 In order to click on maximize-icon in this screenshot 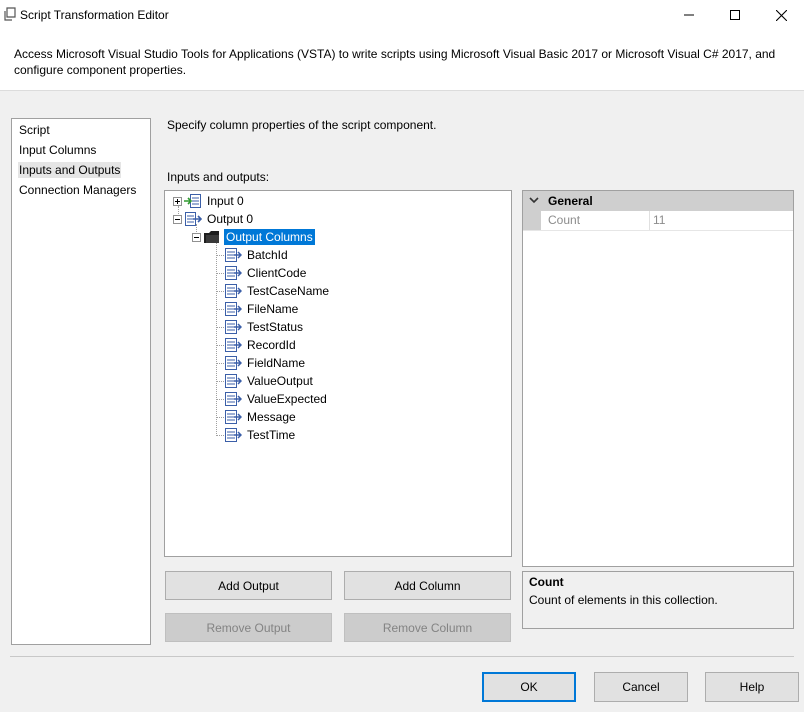, I will do `click(735, 15)`.